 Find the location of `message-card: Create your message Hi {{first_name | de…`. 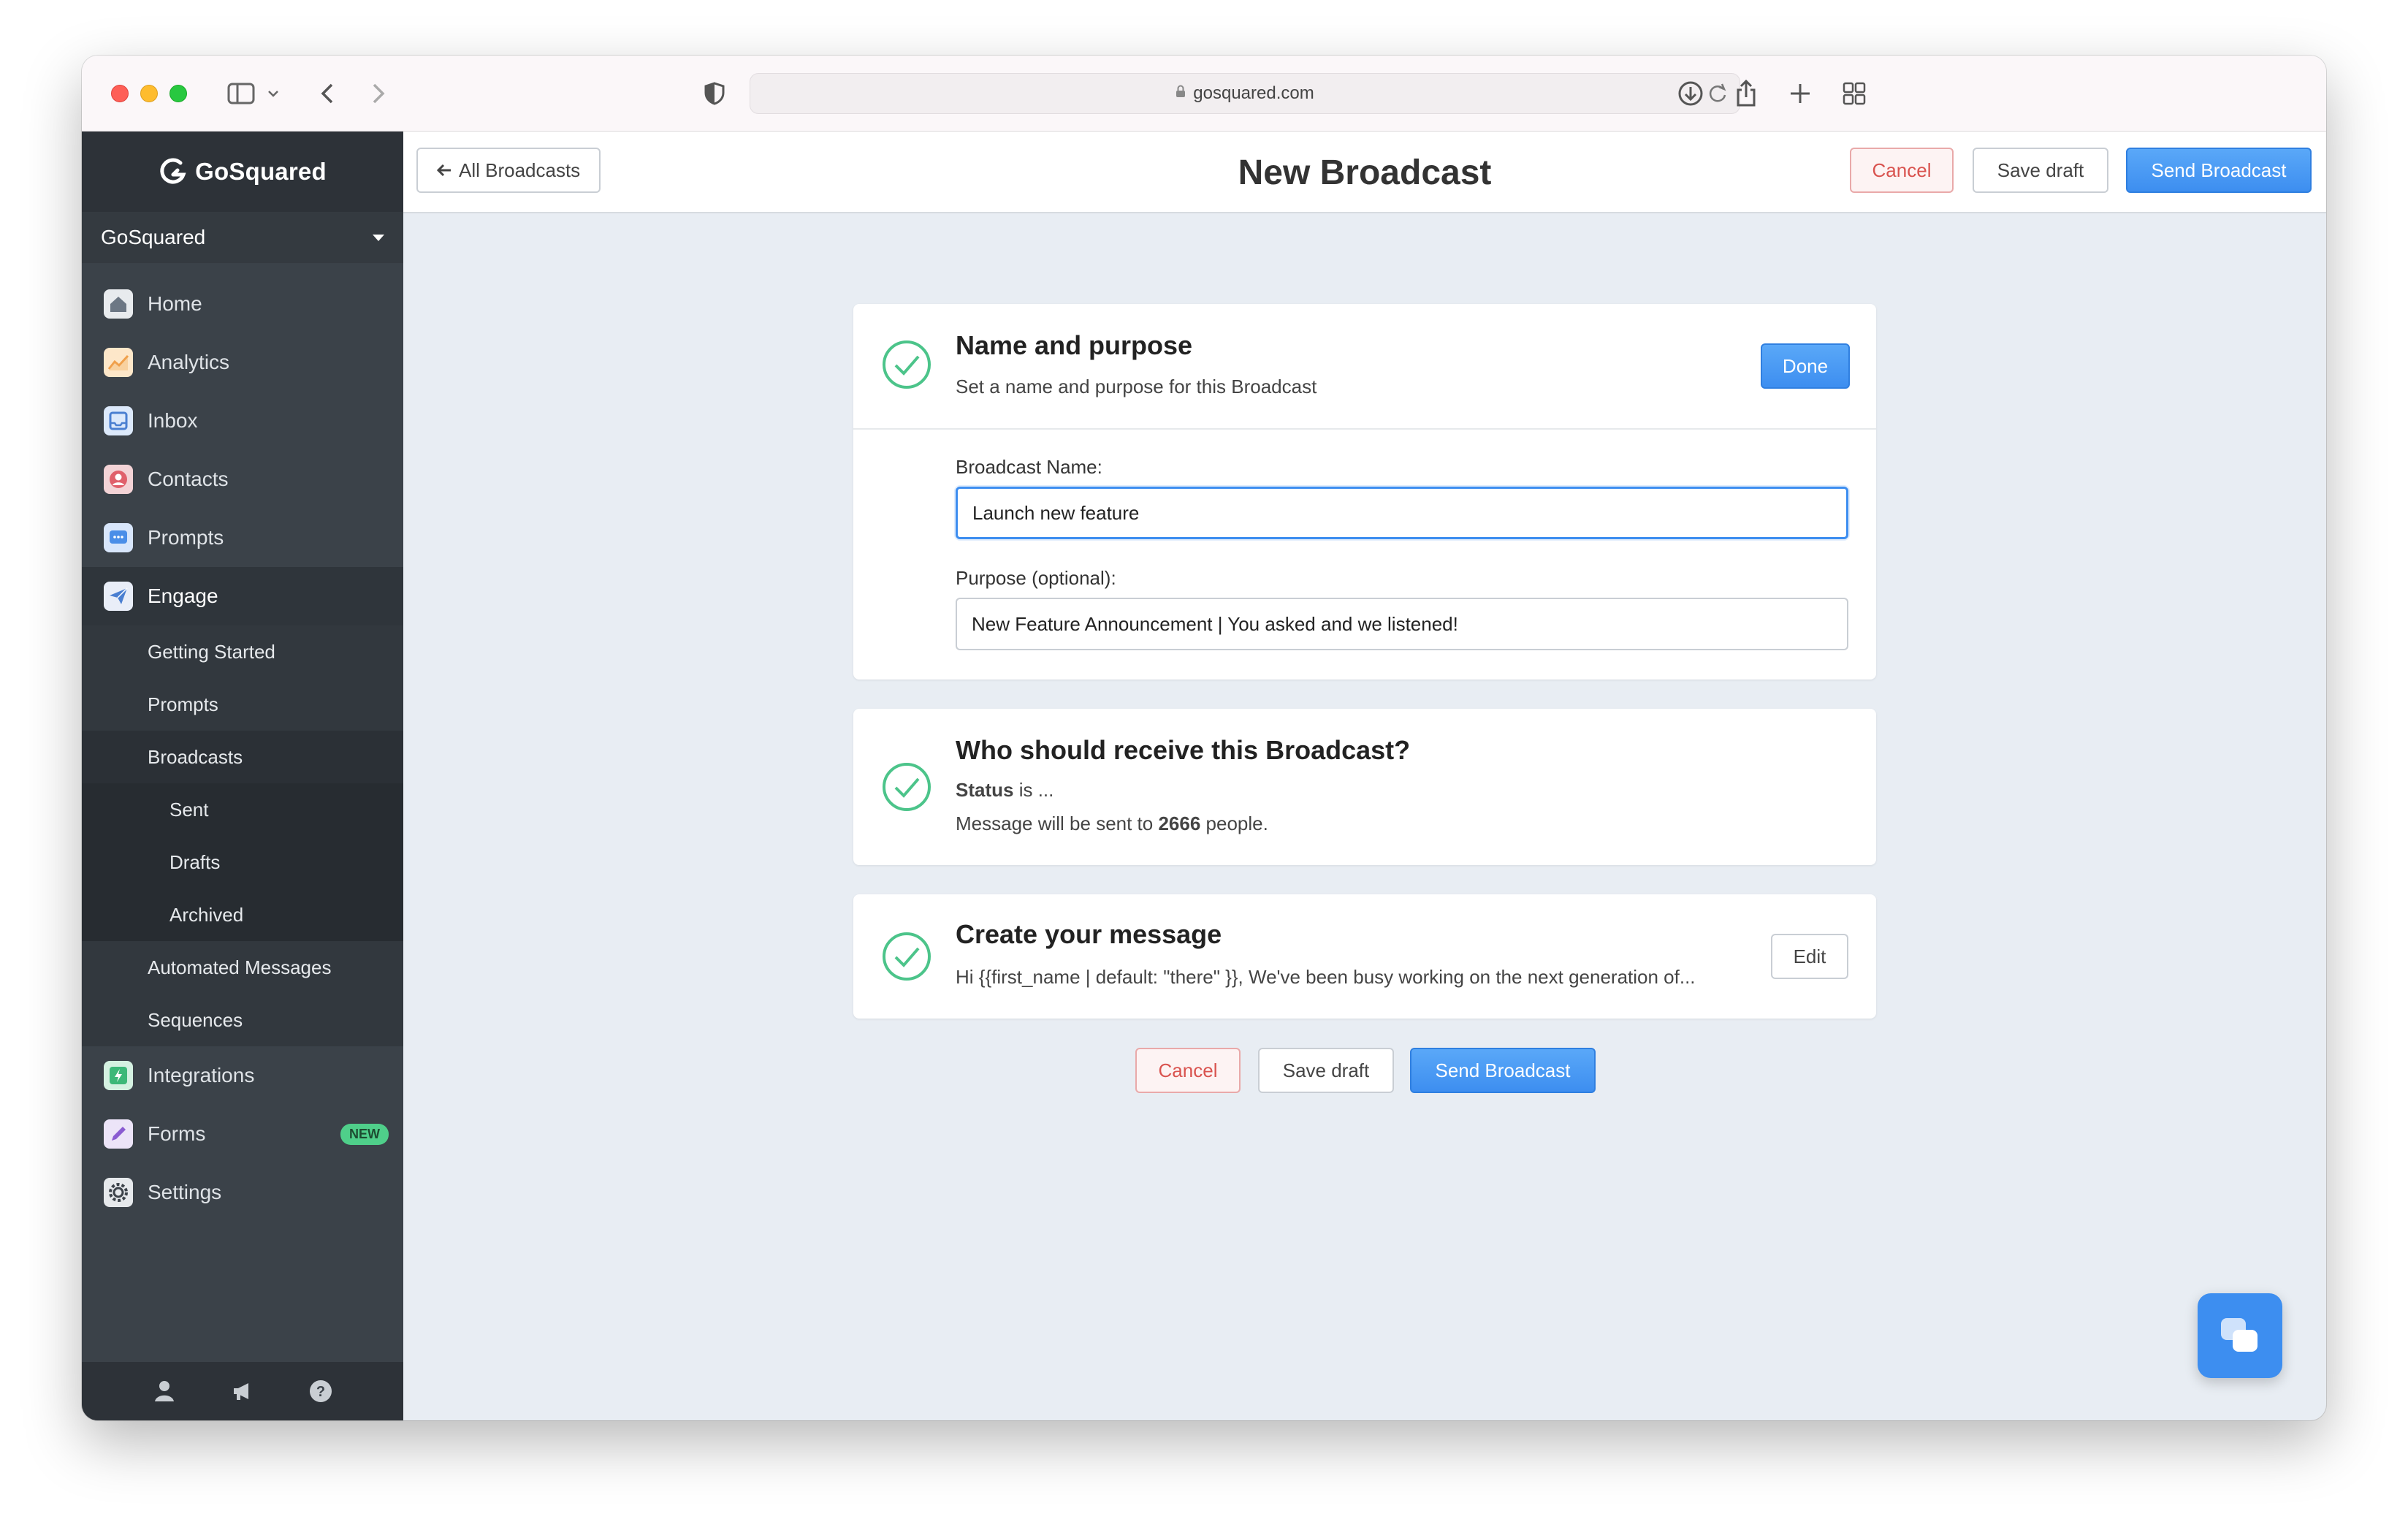

message-card: Create your message Hi {{first_name | de… is located at coordinates (1364, 956).